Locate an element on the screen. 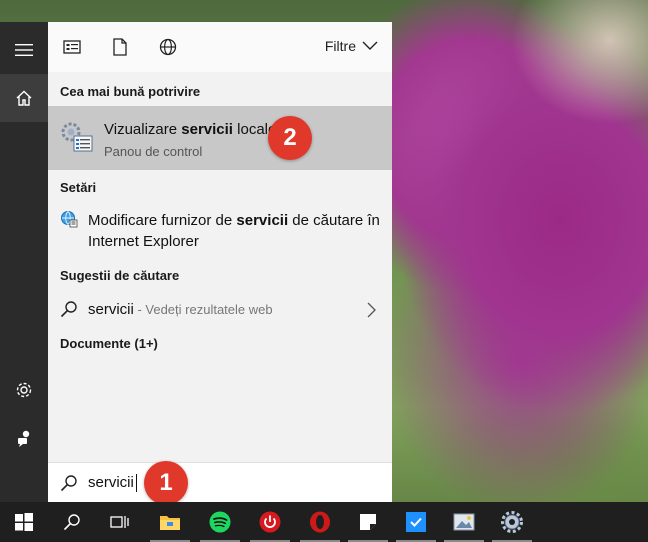 The height and width of the screenshot is (542, 648). windows-start-icon is located at coordinates (24, 522).